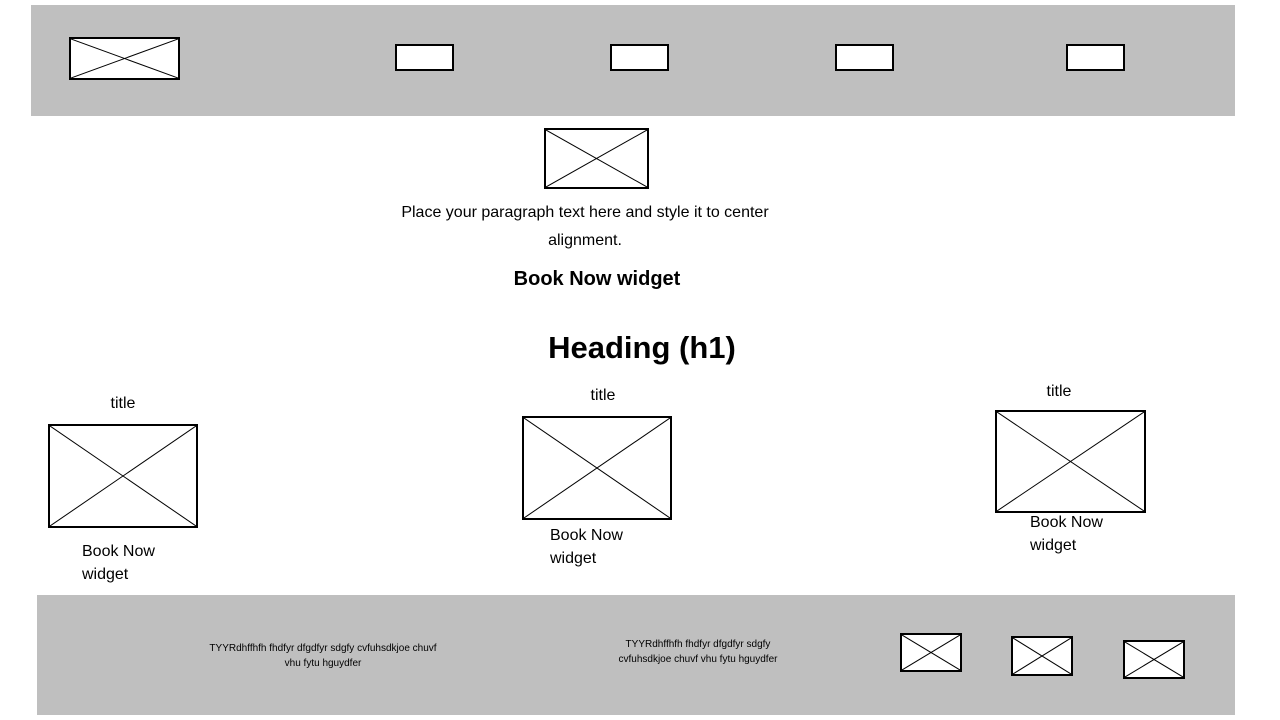  Describe the element at coordinates (1053, 546) in the screenshot. I see `card-3-book-now-line-2: widget` at that location.